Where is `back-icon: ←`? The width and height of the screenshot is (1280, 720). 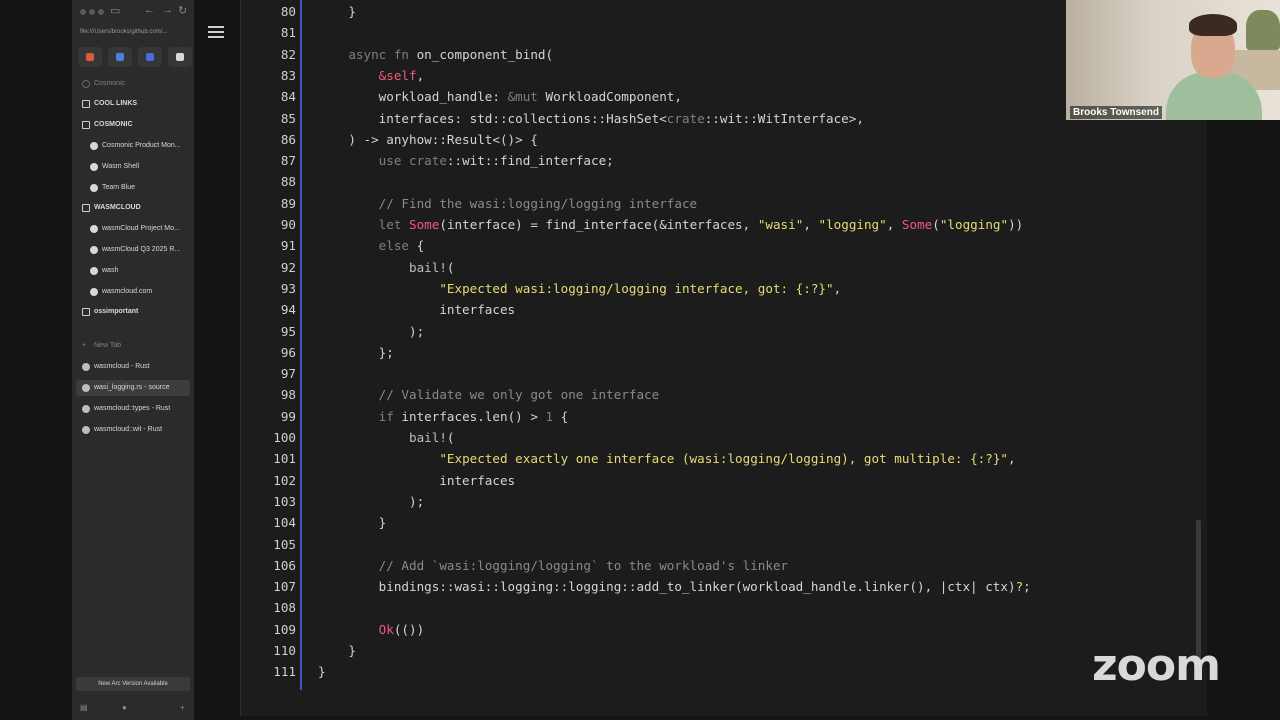 back-icon: ← is located at coordinates (149, 10).